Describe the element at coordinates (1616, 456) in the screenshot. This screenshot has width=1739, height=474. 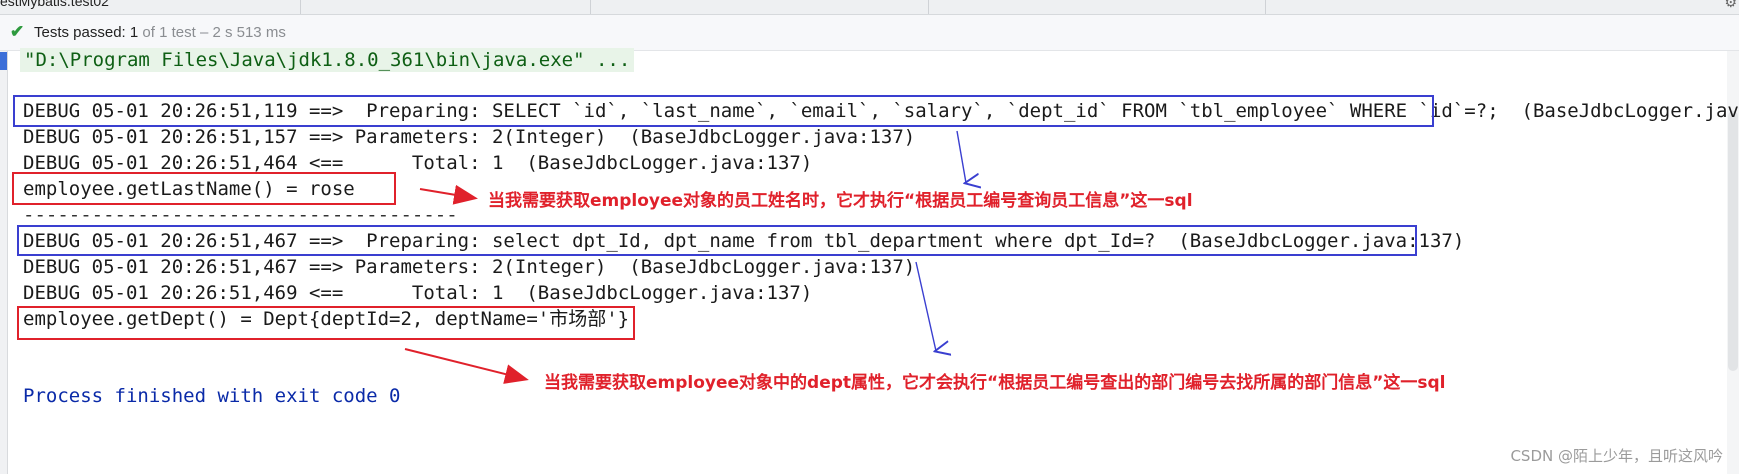
I see `csdn-watermark: CSDN @陌上少年，且听这风吟` at that location.